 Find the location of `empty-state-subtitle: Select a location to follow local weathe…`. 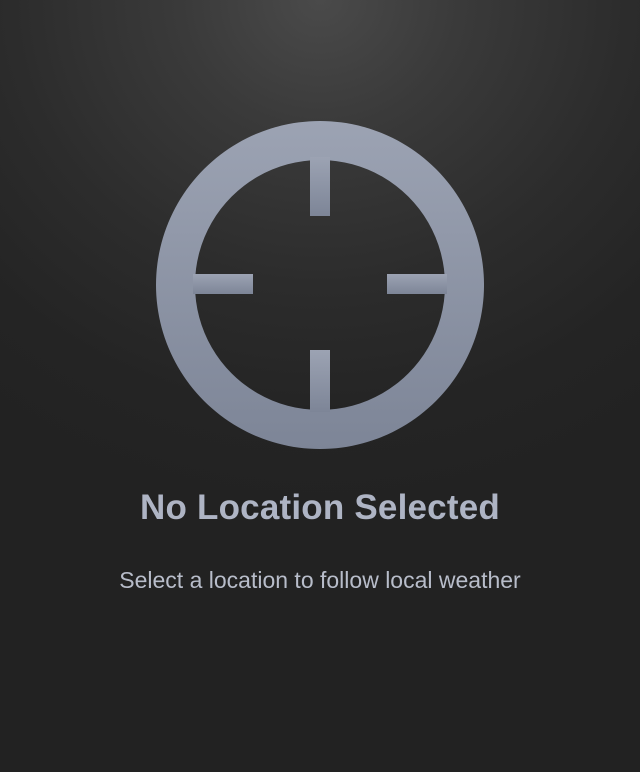

empty-state-subtitle: Select a location to follow local weathe… is located at coordinates (320, 580).